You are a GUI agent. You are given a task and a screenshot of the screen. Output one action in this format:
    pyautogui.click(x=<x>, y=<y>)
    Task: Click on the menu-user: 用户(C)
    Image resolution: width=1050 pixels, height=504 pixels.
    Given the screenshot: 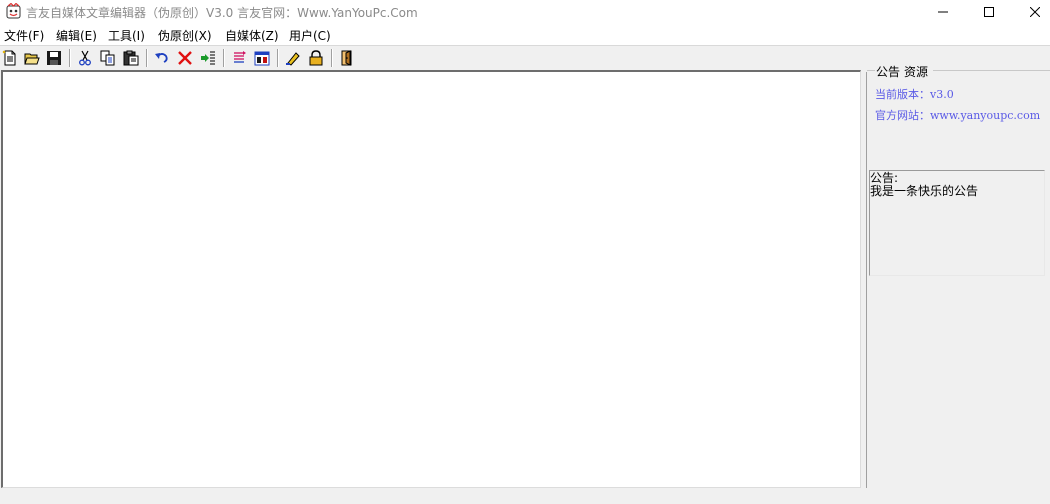 What is the action you would take?
    pyautogui.click(x=310, y=35)
    